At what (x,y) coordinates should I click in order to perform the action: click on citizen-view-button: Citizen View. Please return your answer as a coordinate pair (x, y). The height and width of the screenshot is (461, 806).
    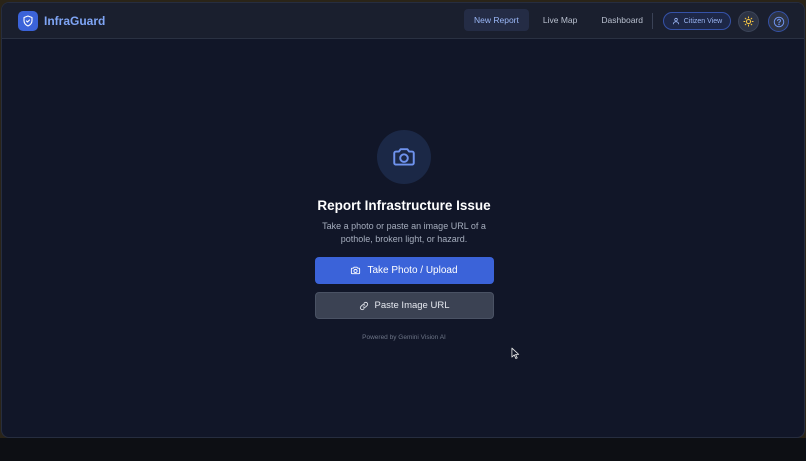
    Looking at the image, I should click on (697, 21).